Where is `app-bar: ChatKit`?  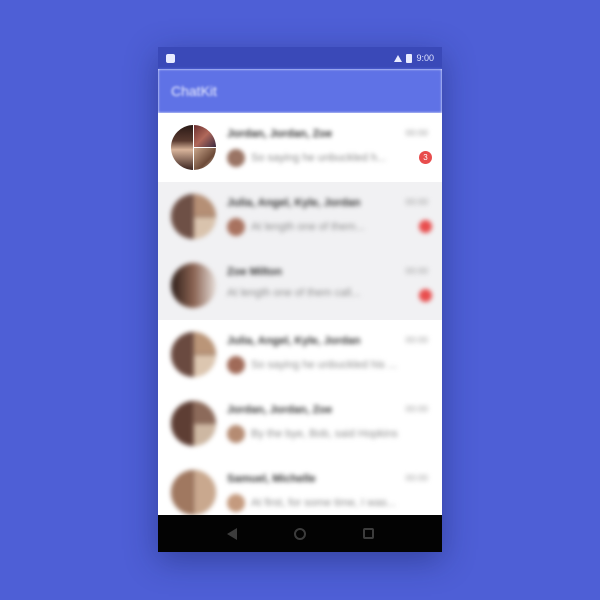 app-bar: ChatKit is located at coordinates (300, 91).